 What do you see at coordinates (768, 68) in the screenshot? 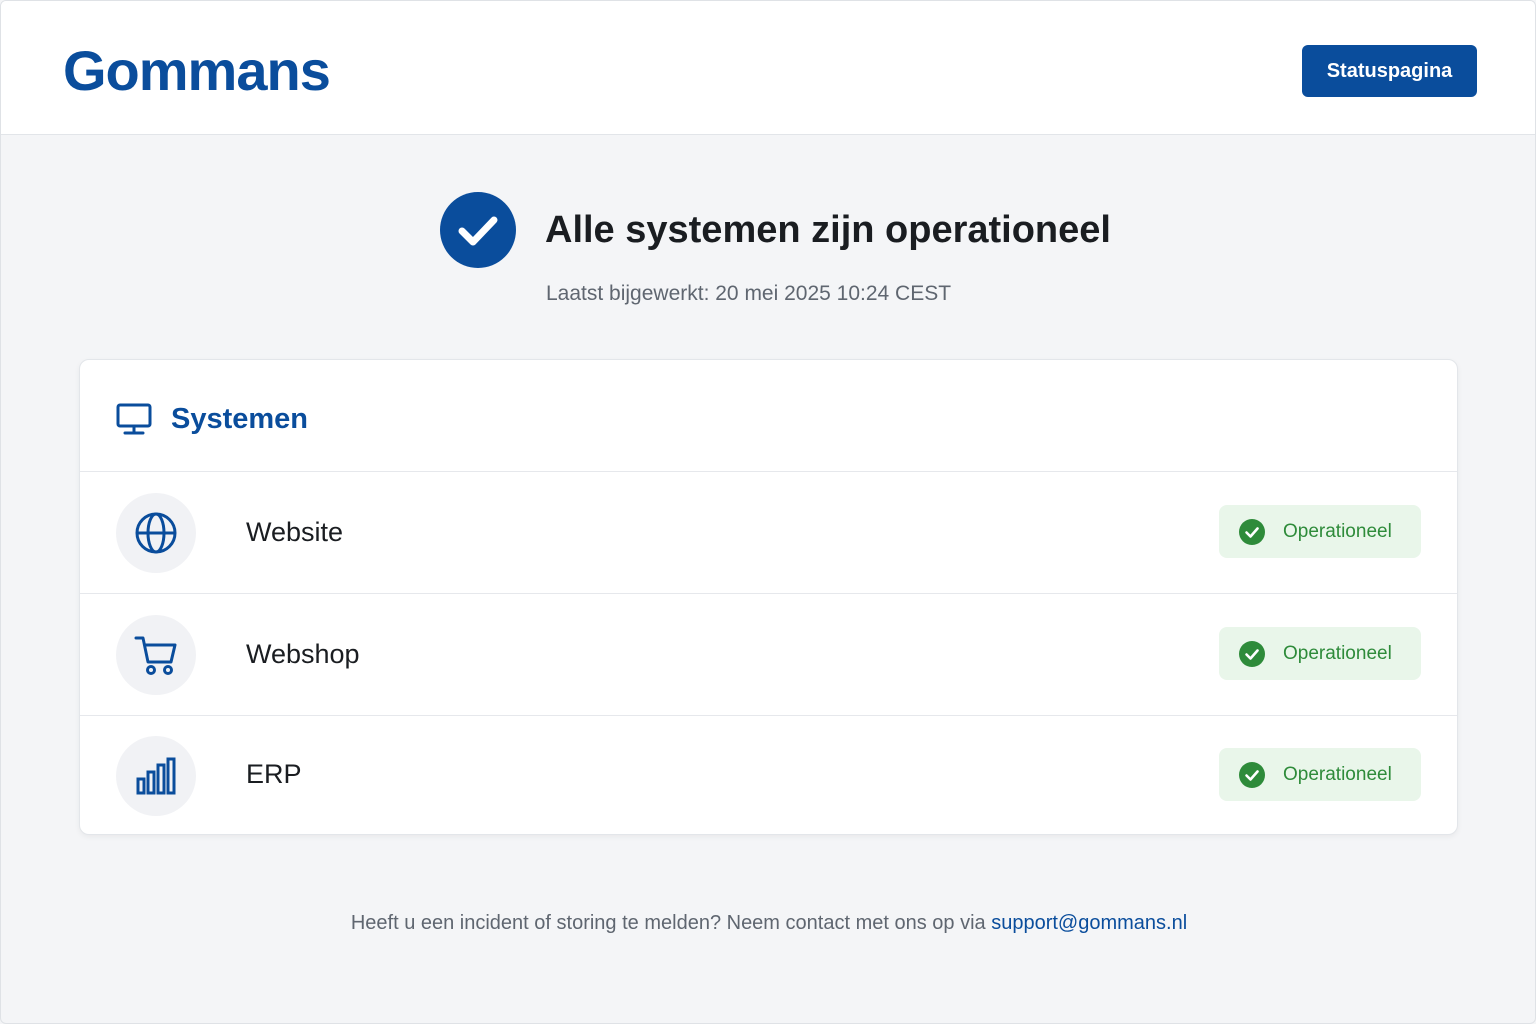
I see `header: Gommans Statuspagina` at bounding box center [768, 68].